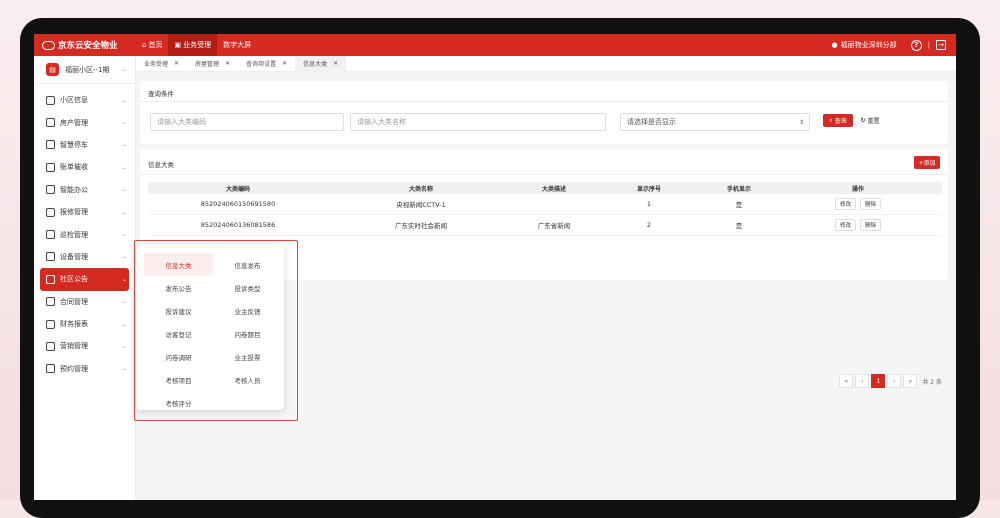  I want to click on column-header: 大类编码, so click(237, 189).